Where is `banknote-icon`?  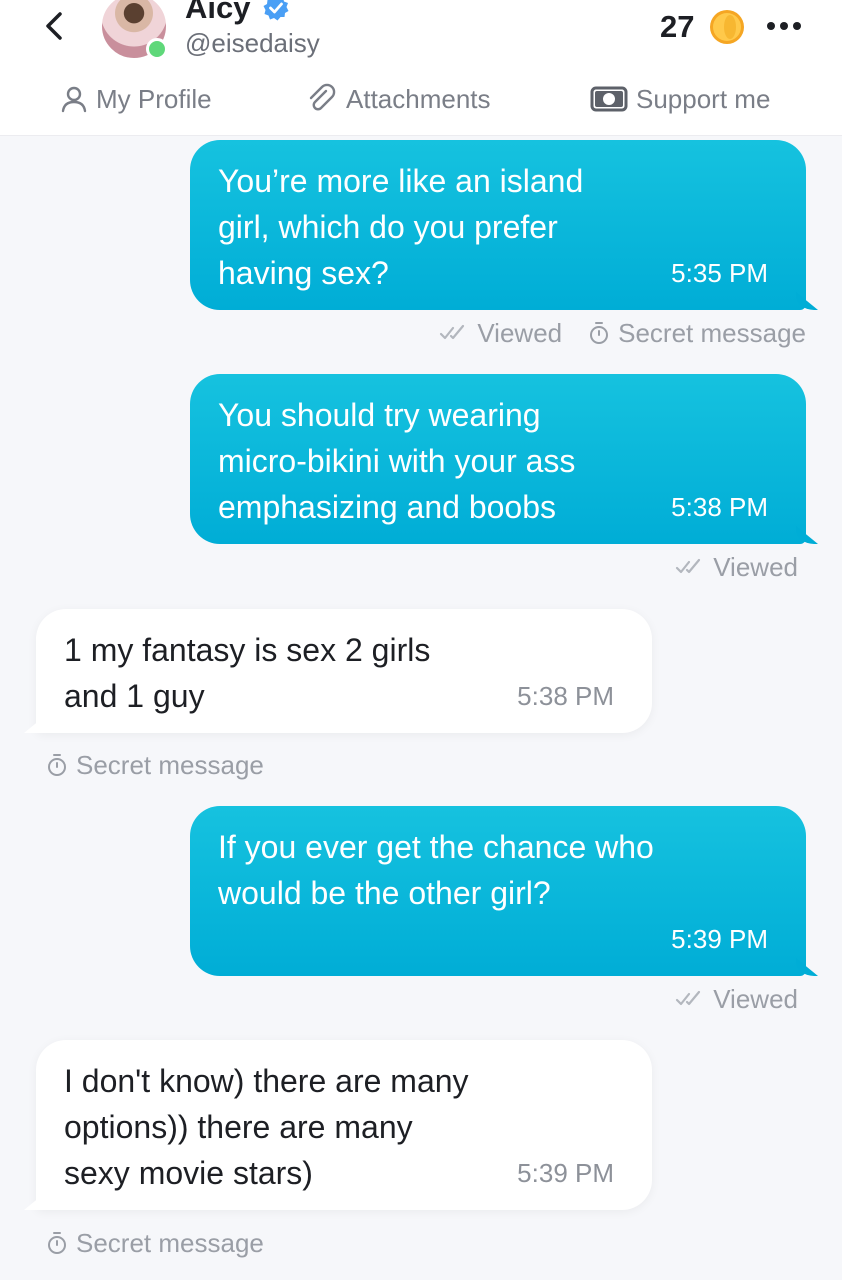
banknote-icon is located at coordinates (609, 99).